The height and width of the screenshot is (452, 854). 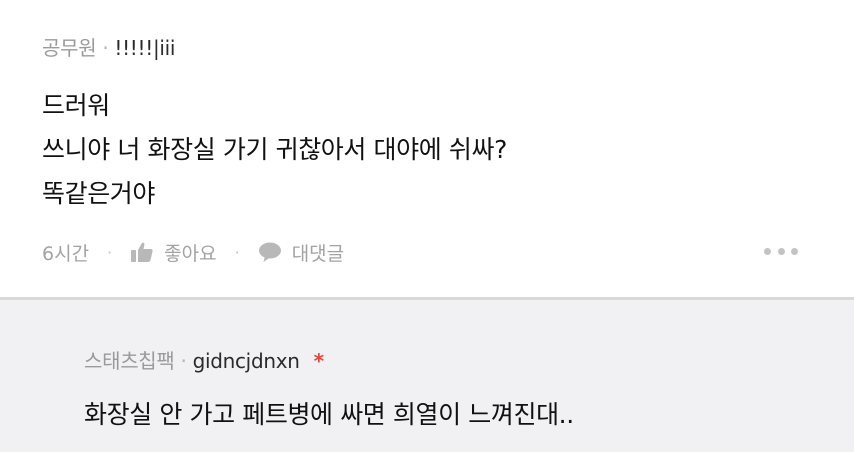 I want to click on comment-nickname: !!!!!|iii, so click(x=145, y=48).